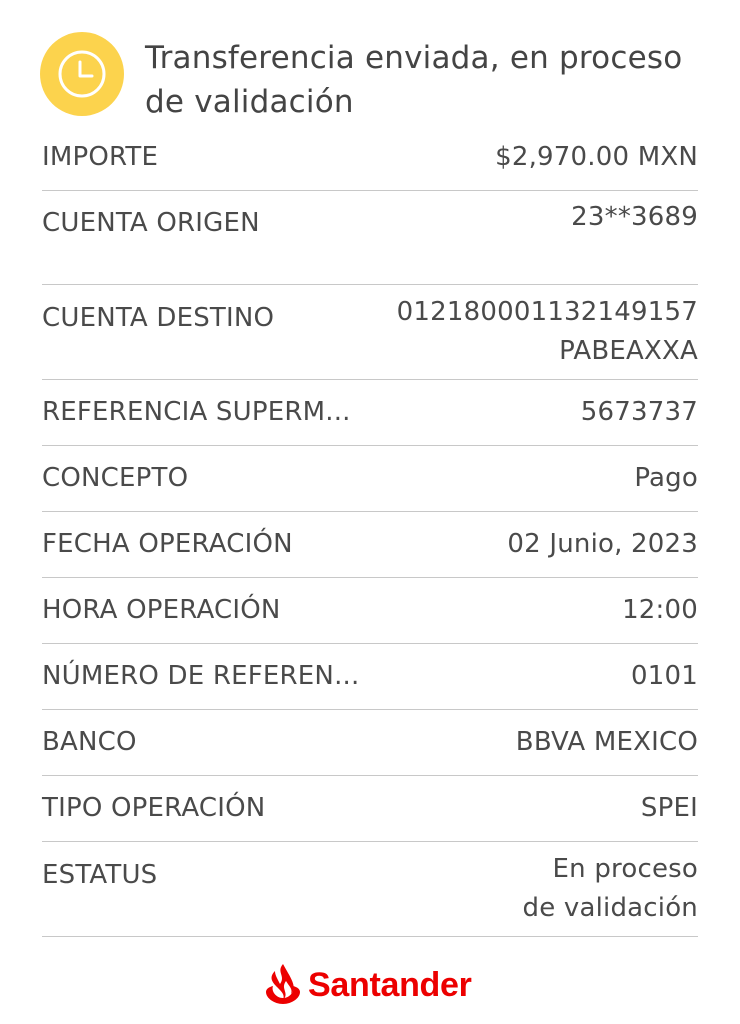 This screenshot has height=1024, width=740. I want to click on estatus-value-line-1: En proceso, so click(625, 869).